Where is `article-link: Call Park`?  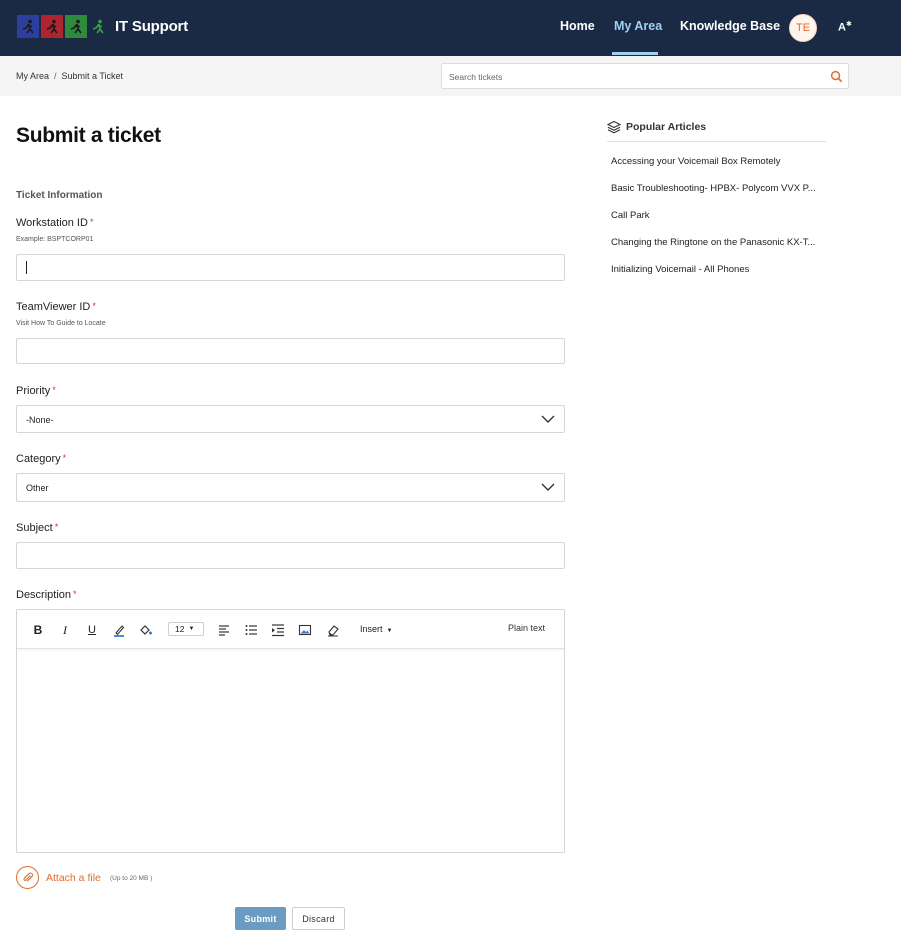
article-link: Call Park is located at coordinates (719, 223).